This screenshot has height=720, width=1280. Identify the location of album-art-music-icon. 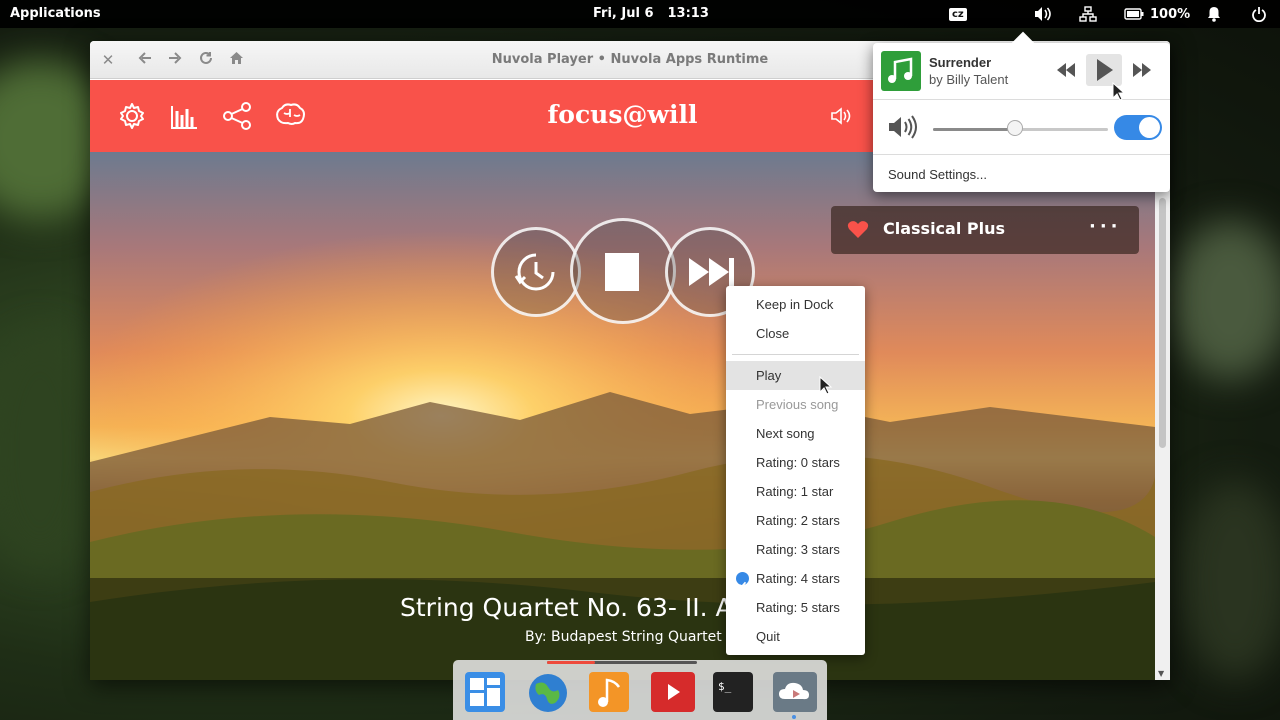
(901, 71).